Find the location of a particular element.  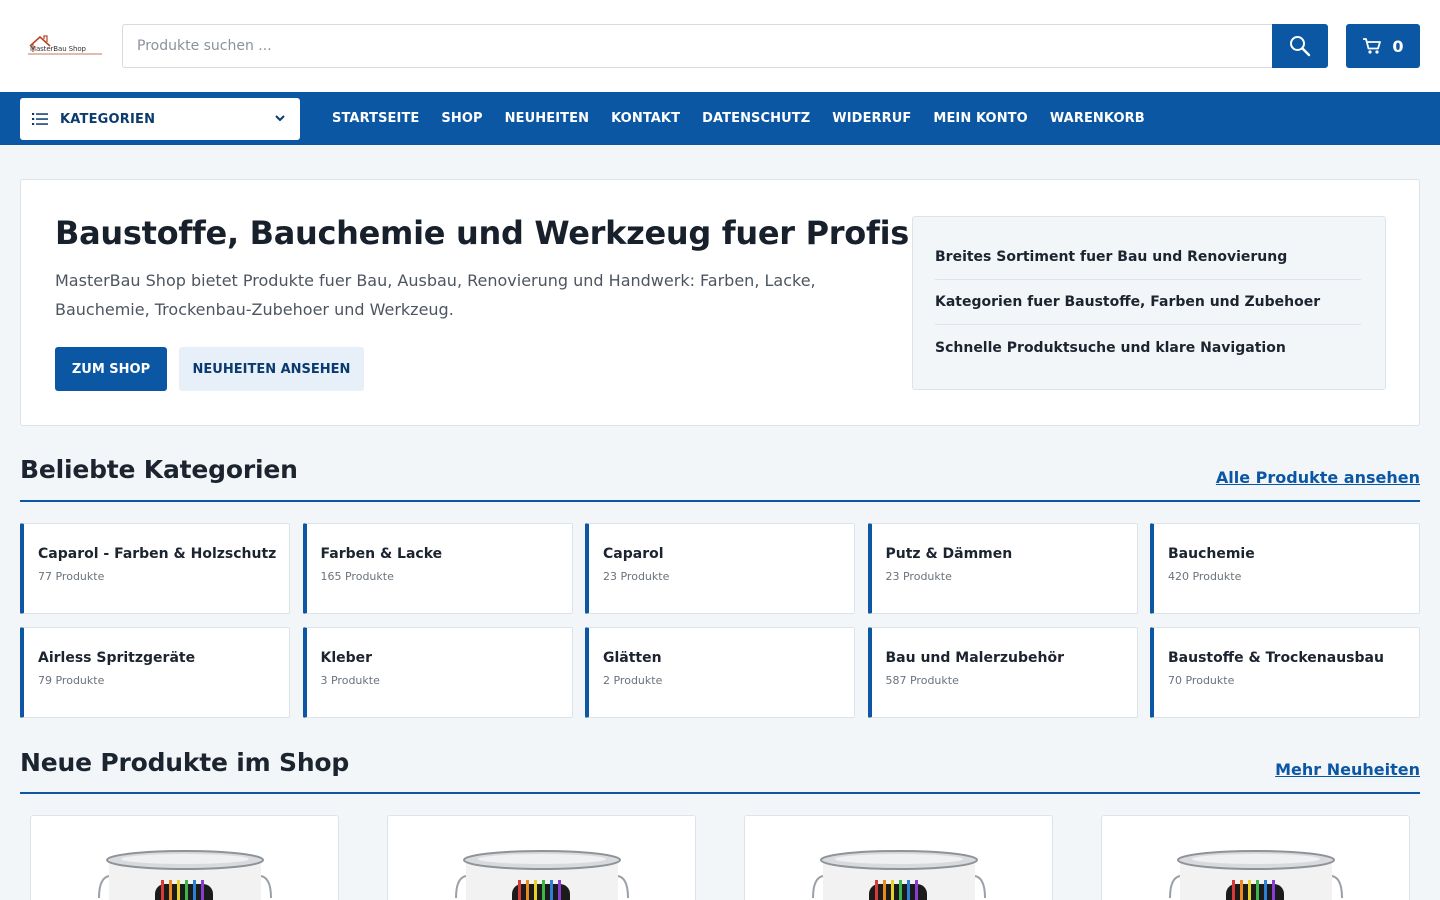

category-name: Airless Spritzgeräte is located at coordinates (117, 658).